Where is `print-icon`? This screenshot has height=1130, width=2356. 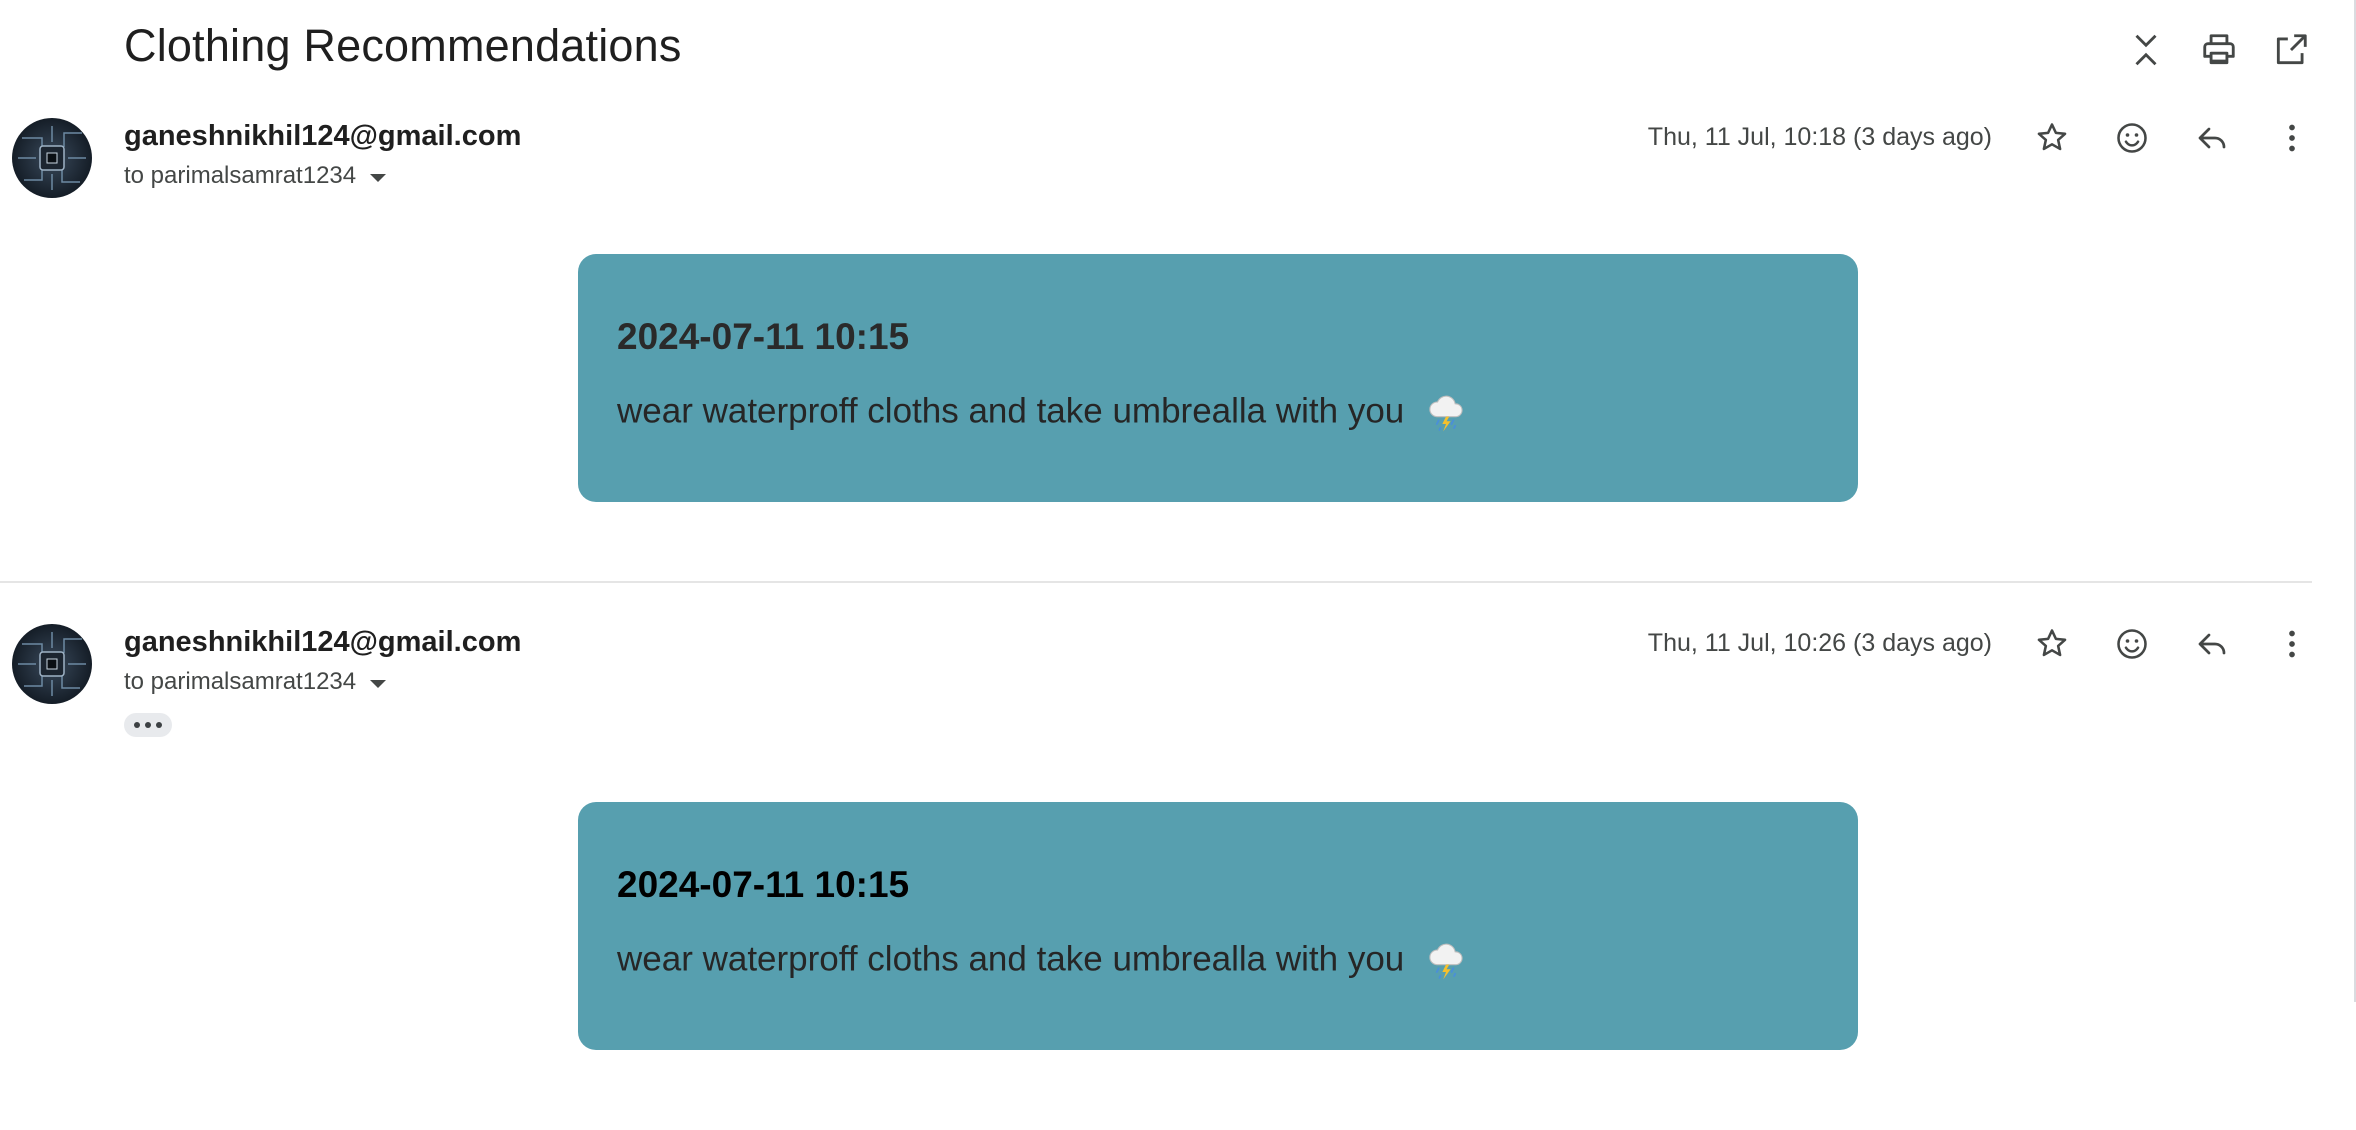
print-icon is located at coordinates (2219, 50).